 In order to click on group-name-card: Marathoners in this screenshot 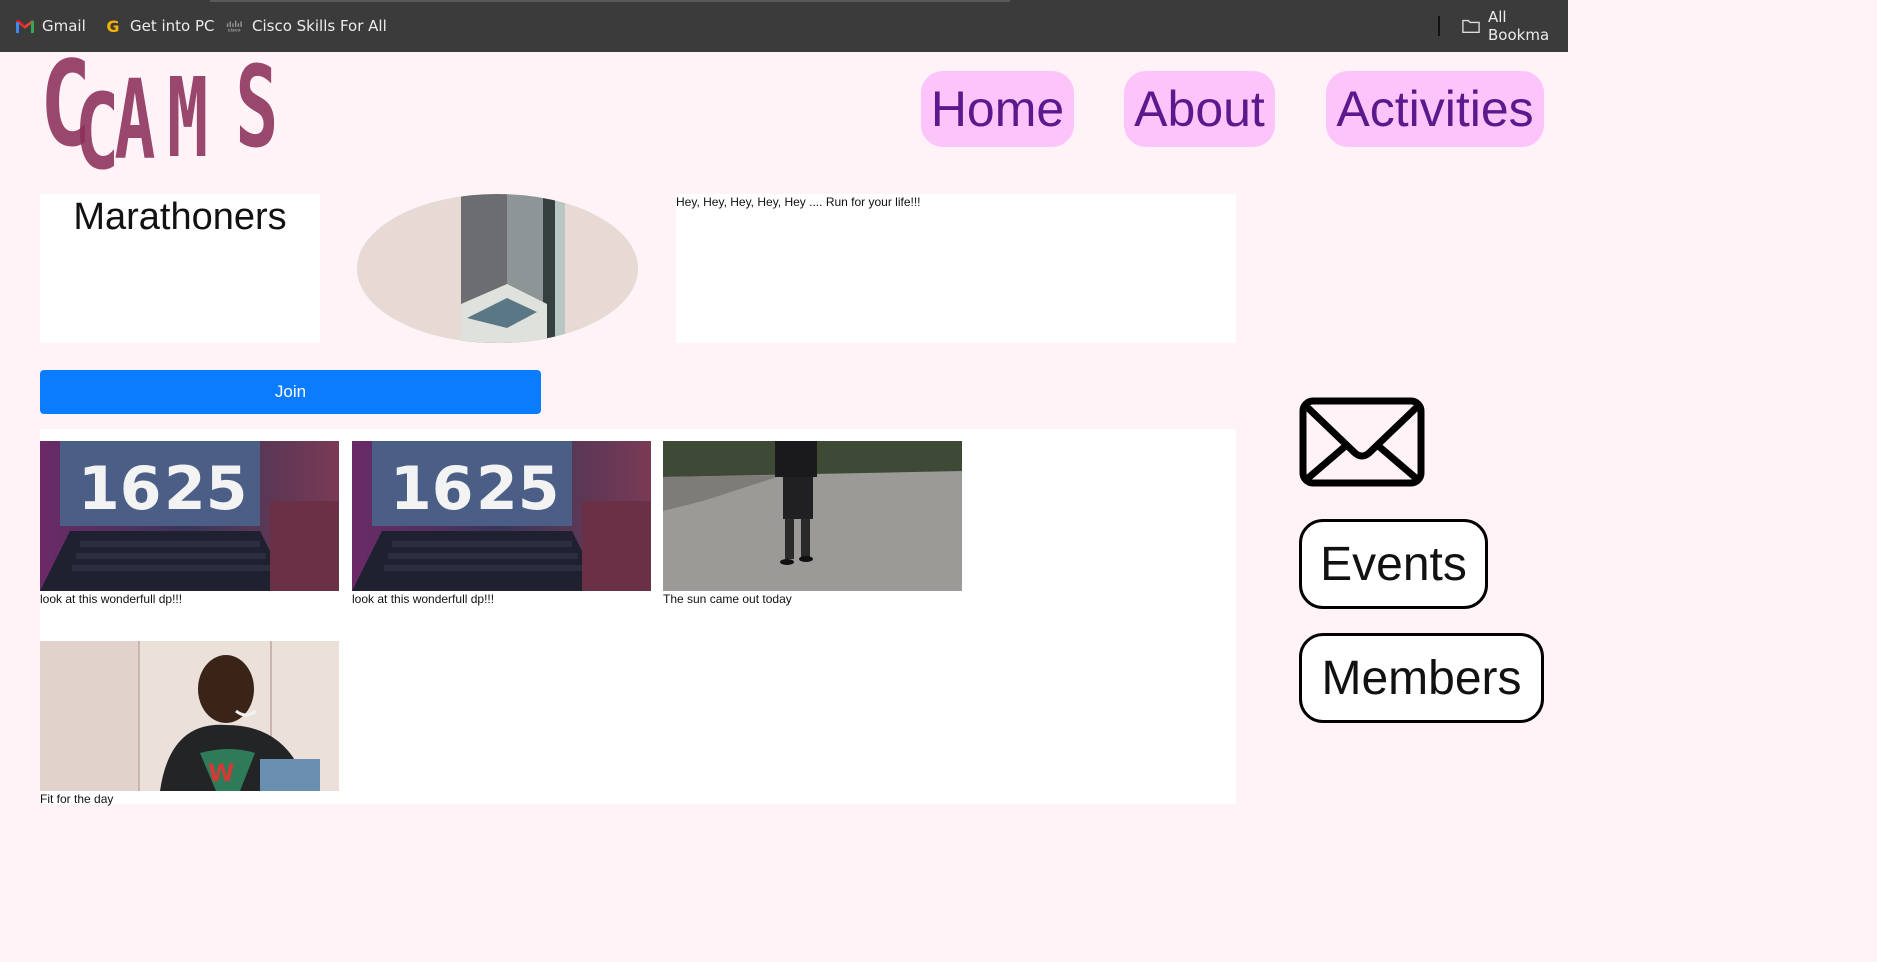, I will do `click(180, 268)`.